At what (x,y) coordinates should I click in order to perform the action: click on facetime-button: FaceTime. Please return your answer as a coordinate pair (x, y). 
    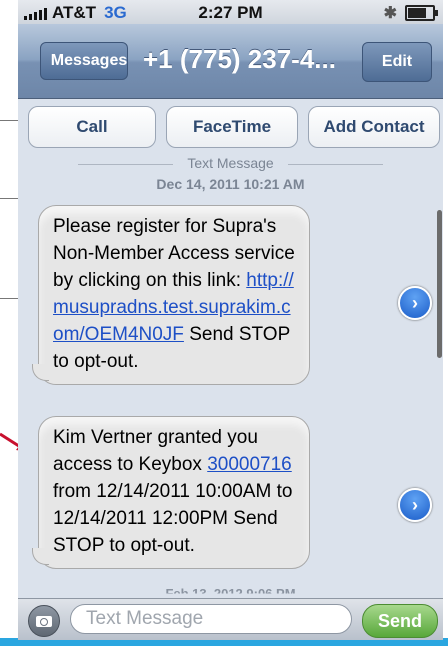
    Looking at the image, I should click on (232, 127).